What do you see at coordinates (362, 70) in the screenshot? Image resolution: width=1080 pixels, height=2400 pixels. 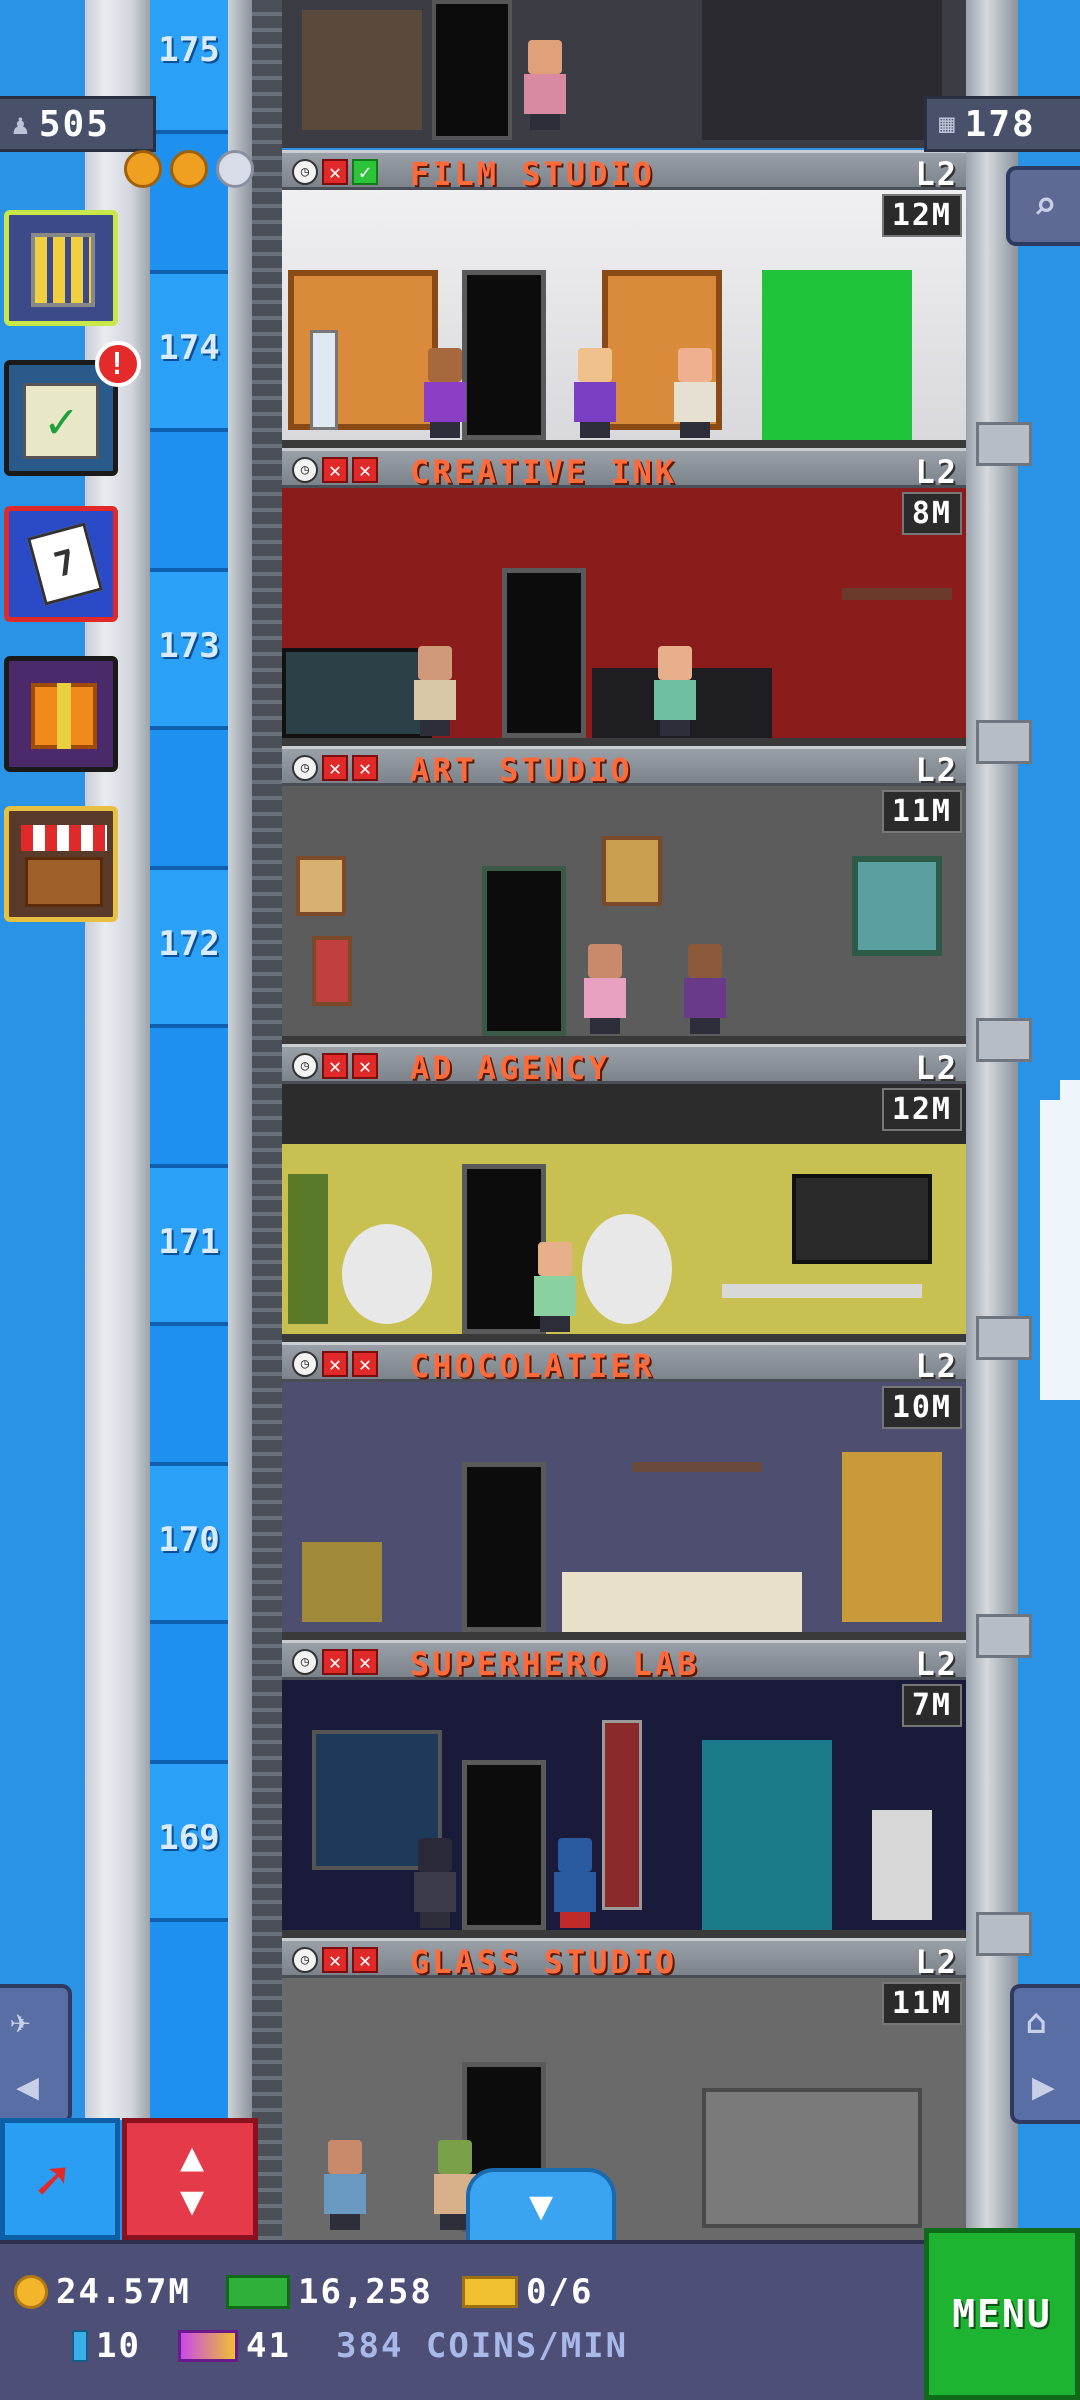 I see `furniture` at bounding box center [362, 70].